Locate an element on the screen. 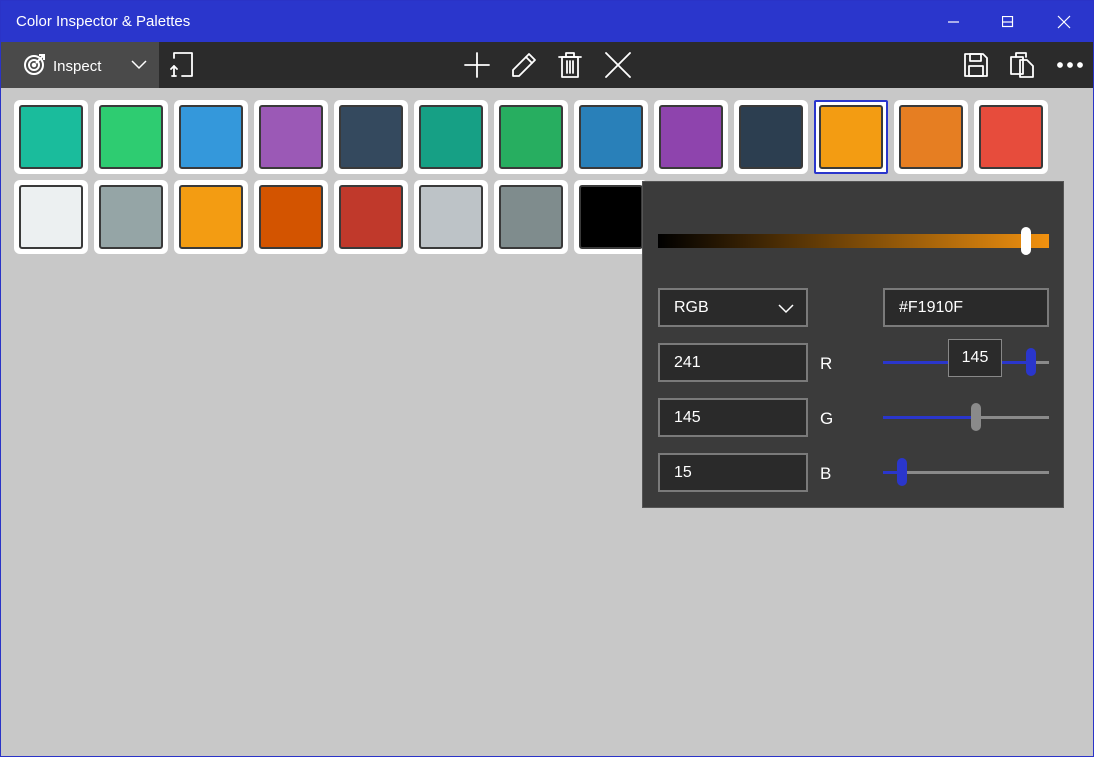  add-icon is located at coordinates (477, 65).